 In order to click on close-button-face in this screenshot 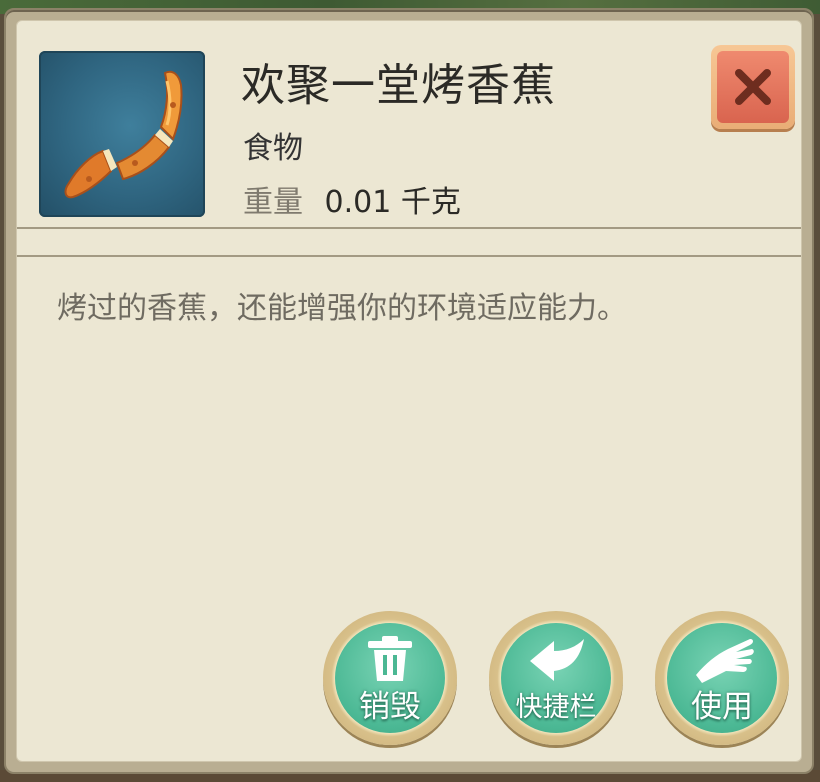, I will do `click(753, 87)`.